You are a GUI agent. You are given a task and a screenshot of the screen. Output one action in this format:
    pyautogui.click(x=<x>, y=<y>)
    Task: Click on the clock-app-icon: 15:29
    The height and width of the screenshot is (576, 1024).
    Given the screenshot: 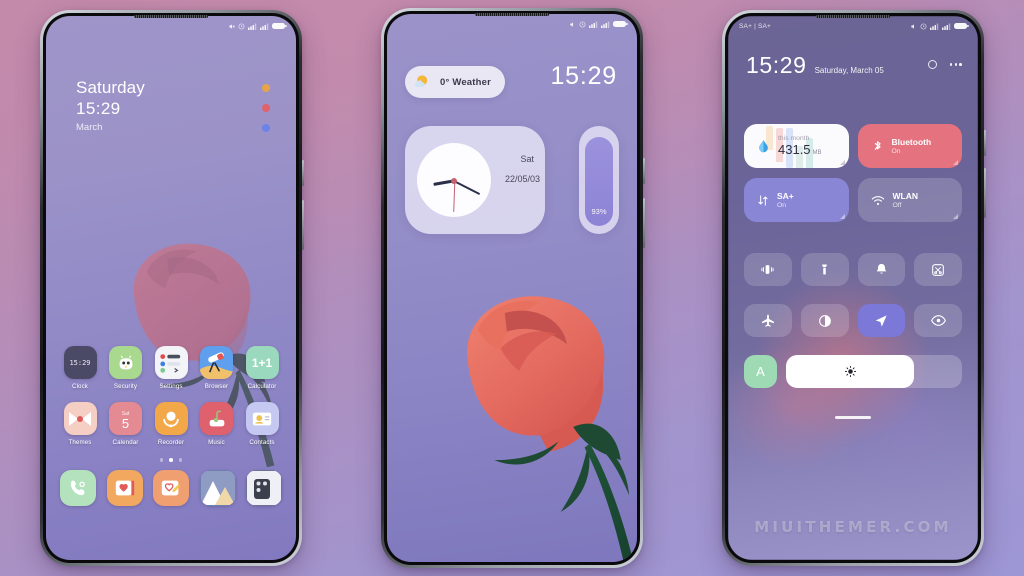 What is the action you would take?
    pyautogui.click(x=80, y=362)
    